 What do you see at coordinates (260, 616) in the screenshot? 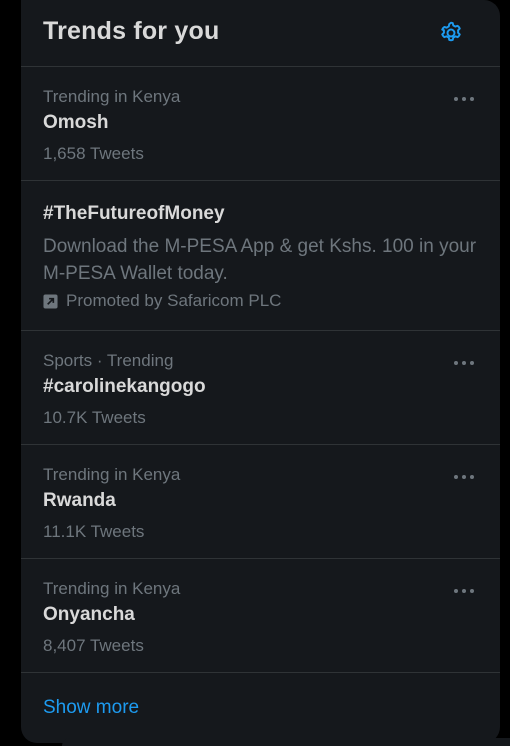
I see `trend-item: Trending in Kenya Onyancha 8,407 Tweets` at bounding box center [260, 616].